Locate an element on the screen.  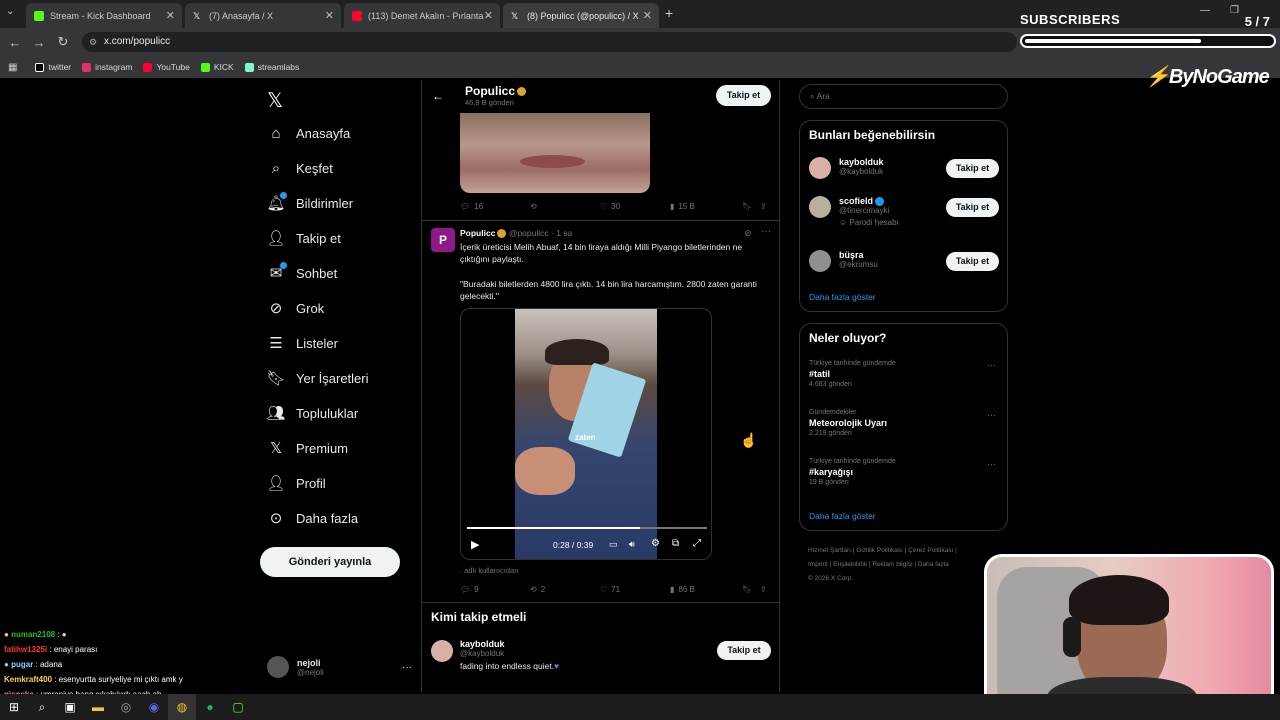
site-info-icon: ⚙ is located at coordinates (93, 42).